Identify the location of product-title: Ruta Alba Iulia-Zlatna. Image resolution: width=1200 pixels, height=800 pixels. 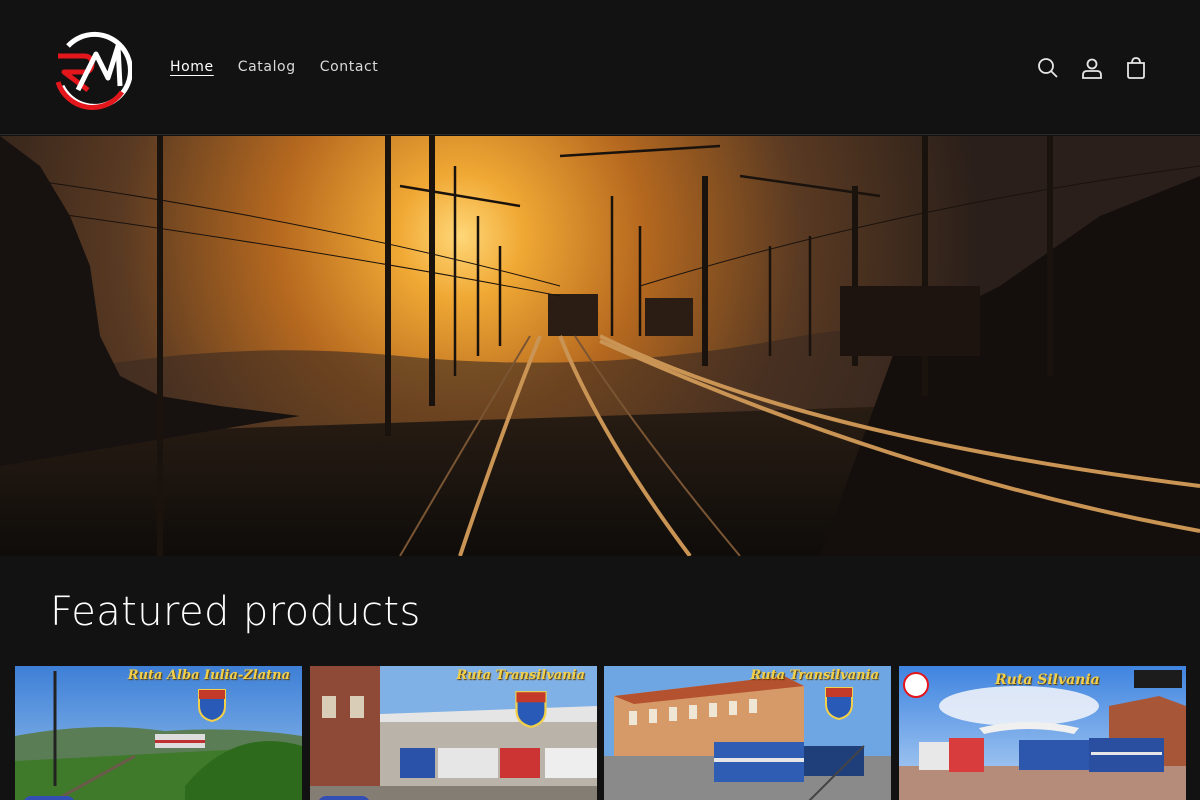
(208, 675).